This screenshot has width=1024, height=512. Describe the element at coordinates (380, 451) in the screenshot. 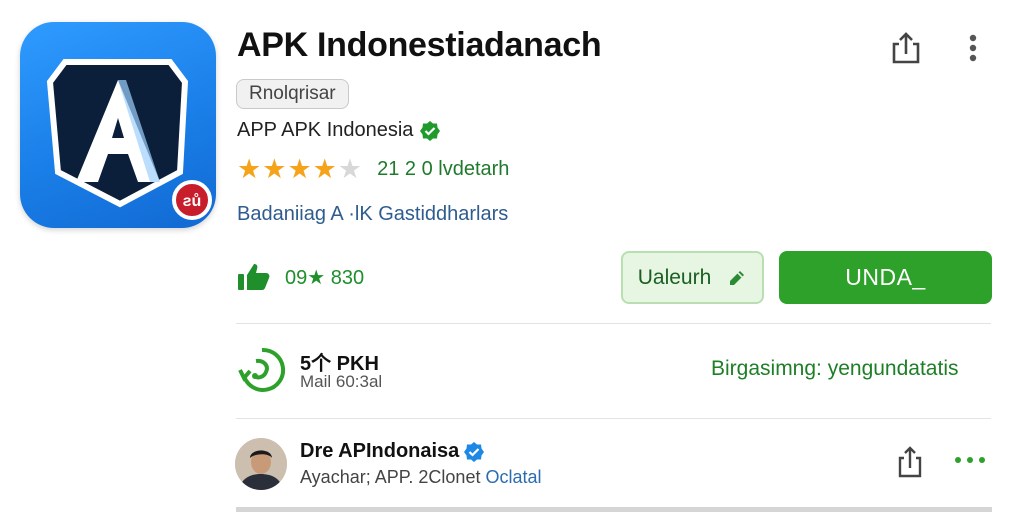

I see `publisher-name-text: Dre APIndonaisa` at that location.